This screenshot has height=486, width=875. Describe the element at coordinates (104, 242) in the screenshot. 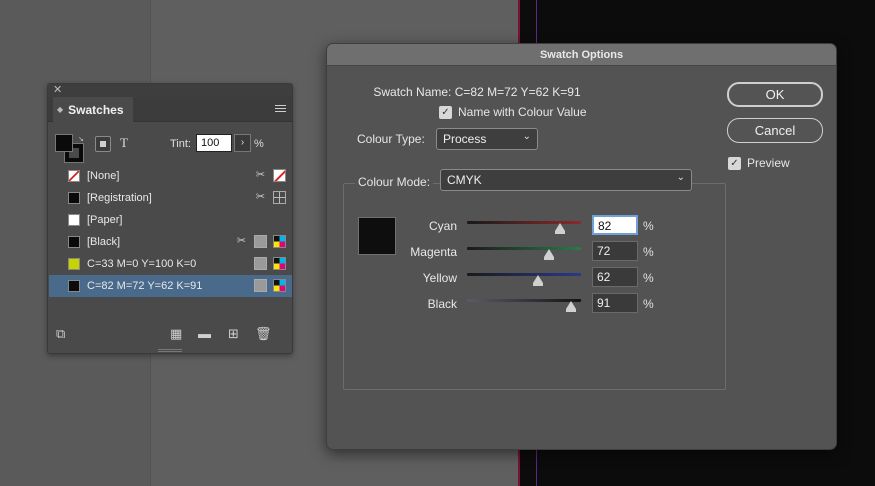

I see `swatch-name: [Black]` at that location.